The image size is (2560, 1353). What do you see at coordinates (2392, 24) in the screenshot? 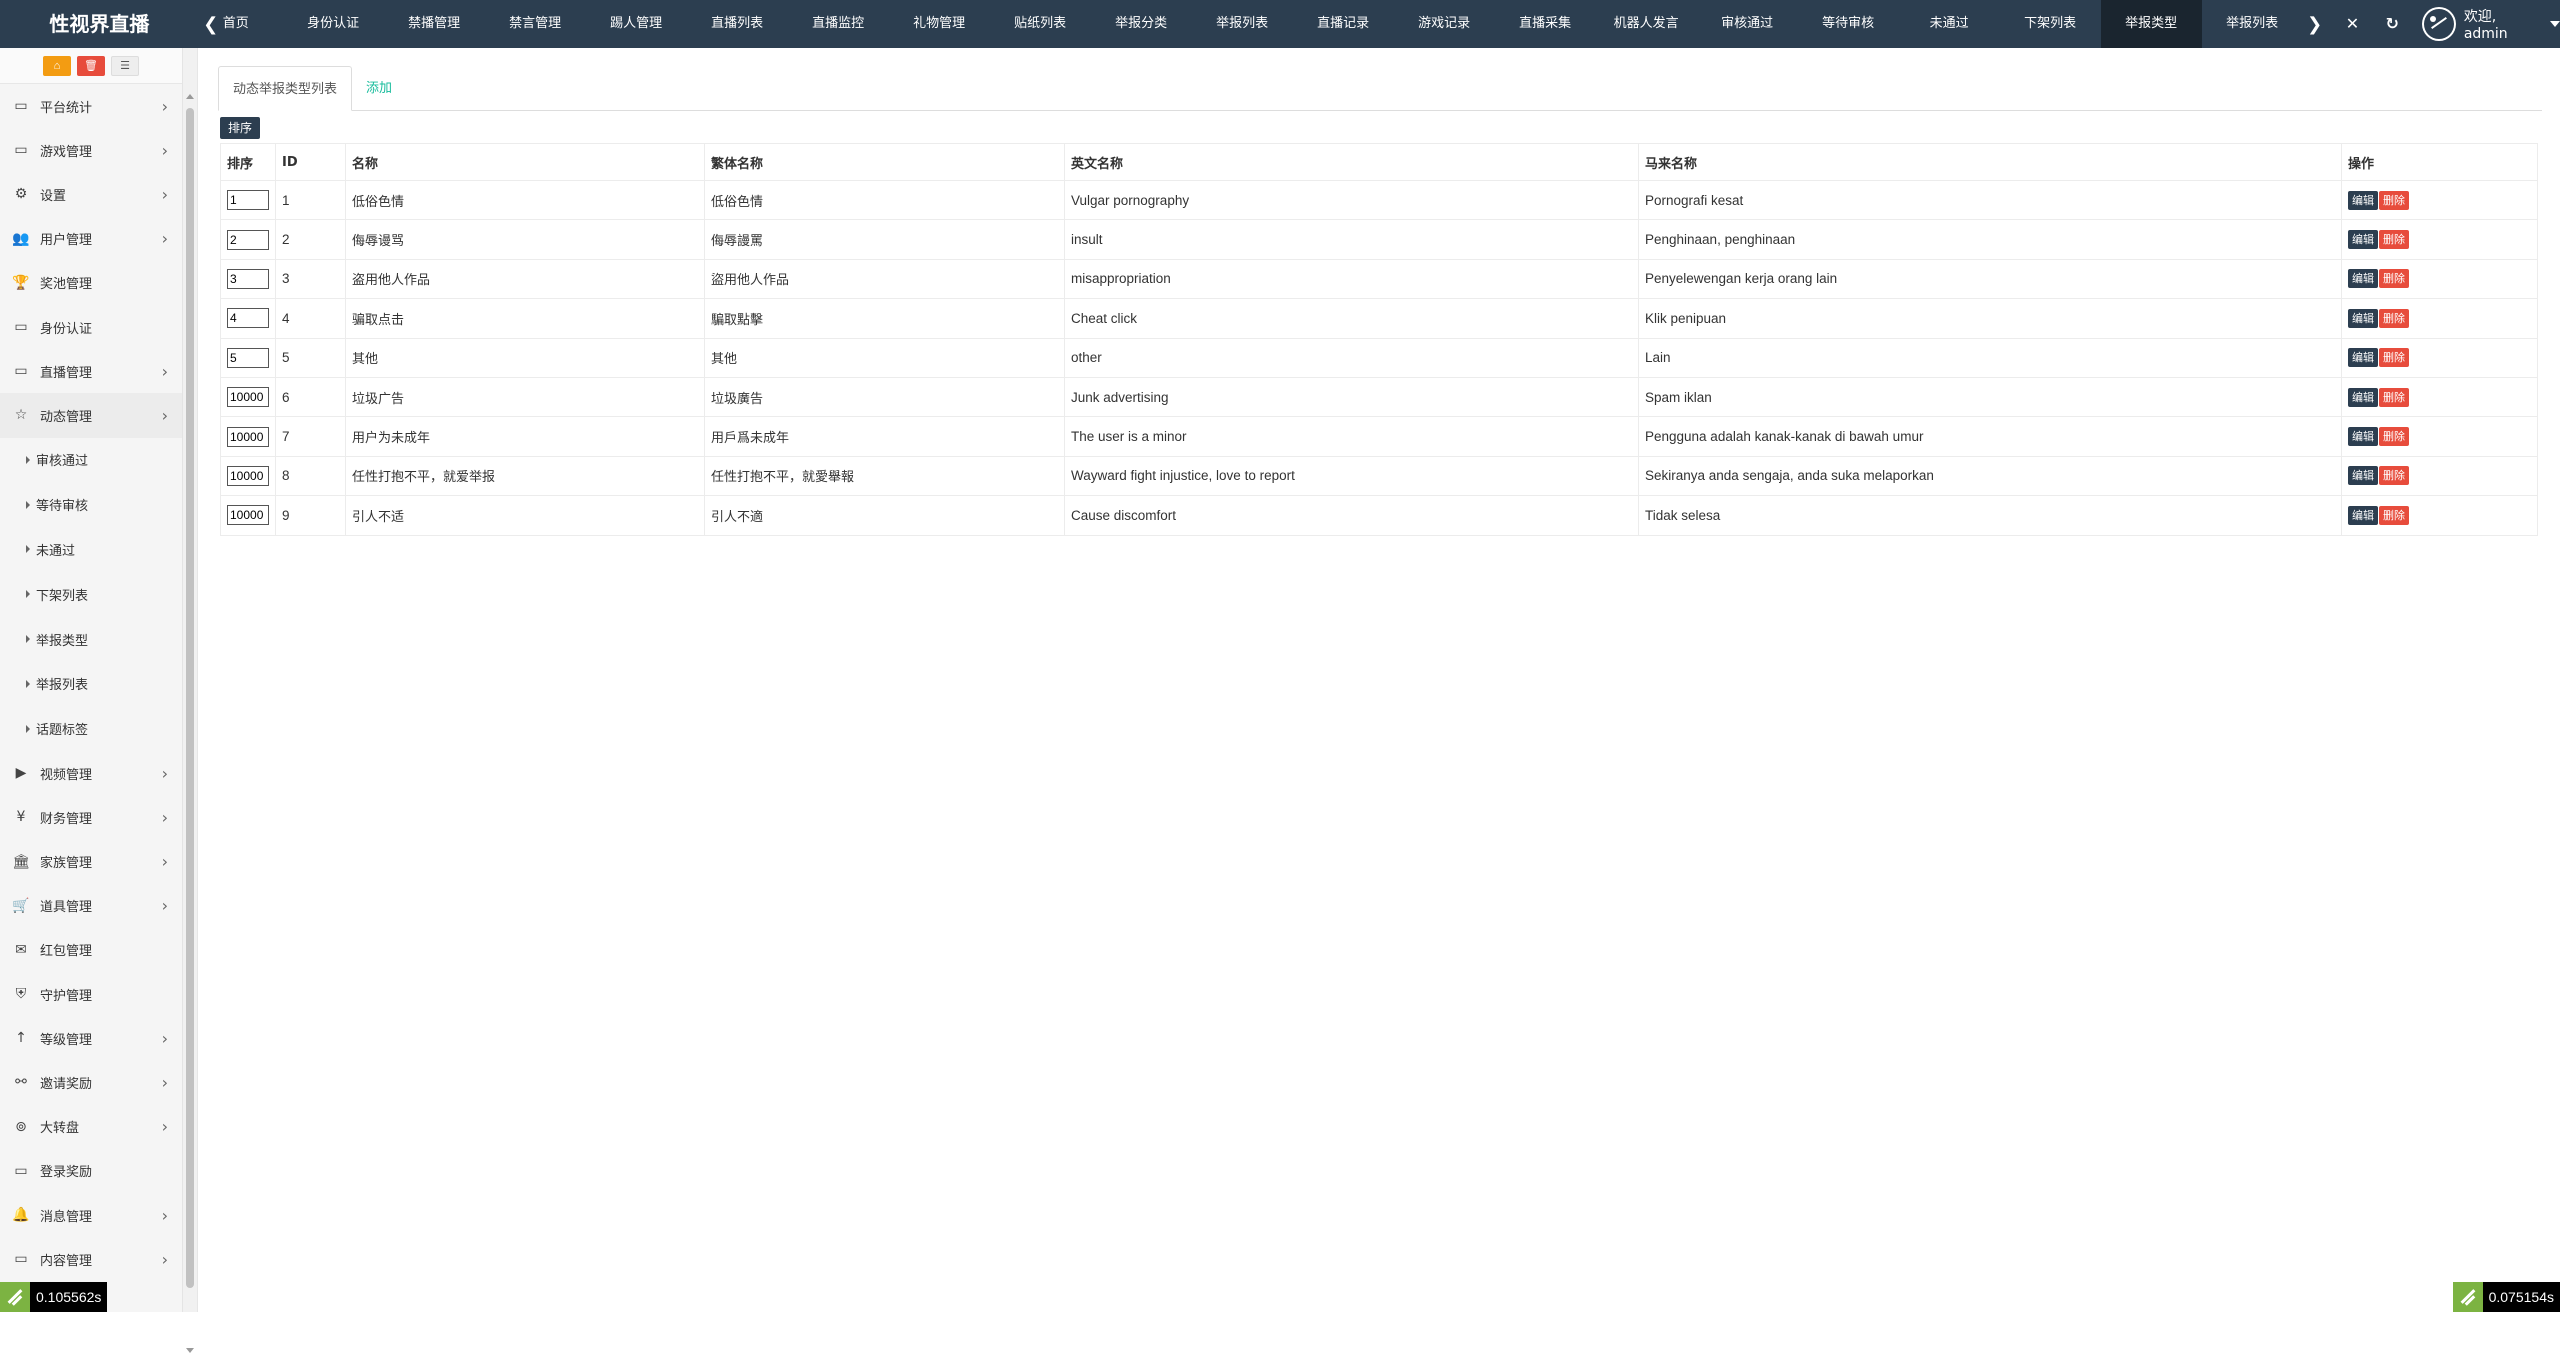
I see `refresh-icon: ↻` at bounding box center [2392, 24].